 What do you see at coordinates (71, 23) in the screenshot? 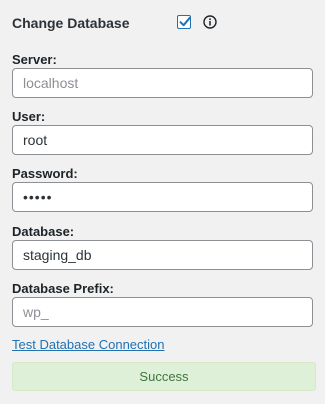
I see `change-database-title: Change Database` at bounding box center [71, 23].